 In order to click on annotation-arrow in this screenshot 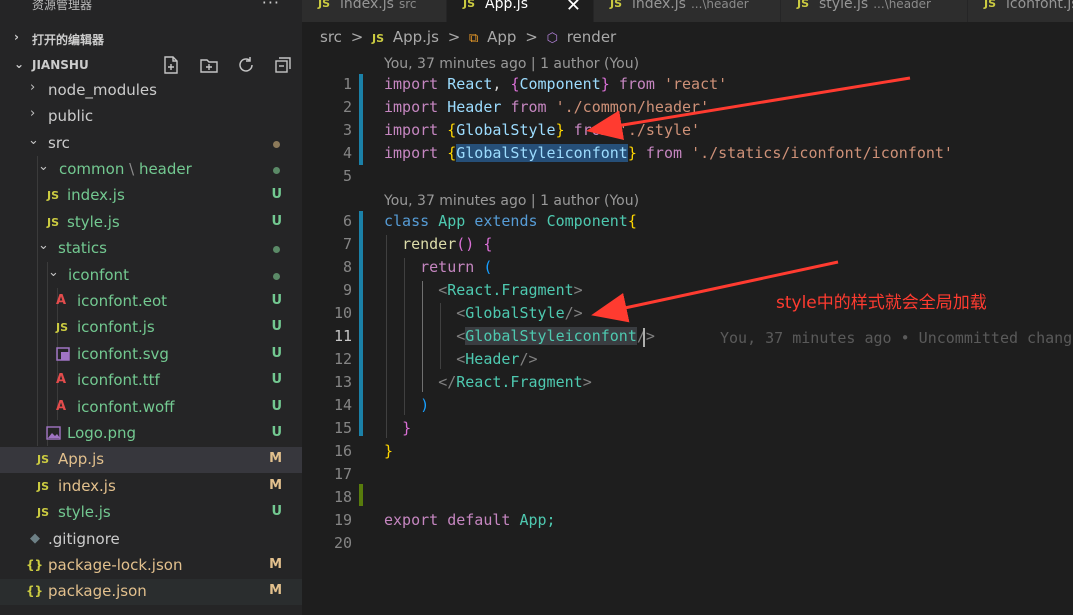, I will do `click(748, 108)`.